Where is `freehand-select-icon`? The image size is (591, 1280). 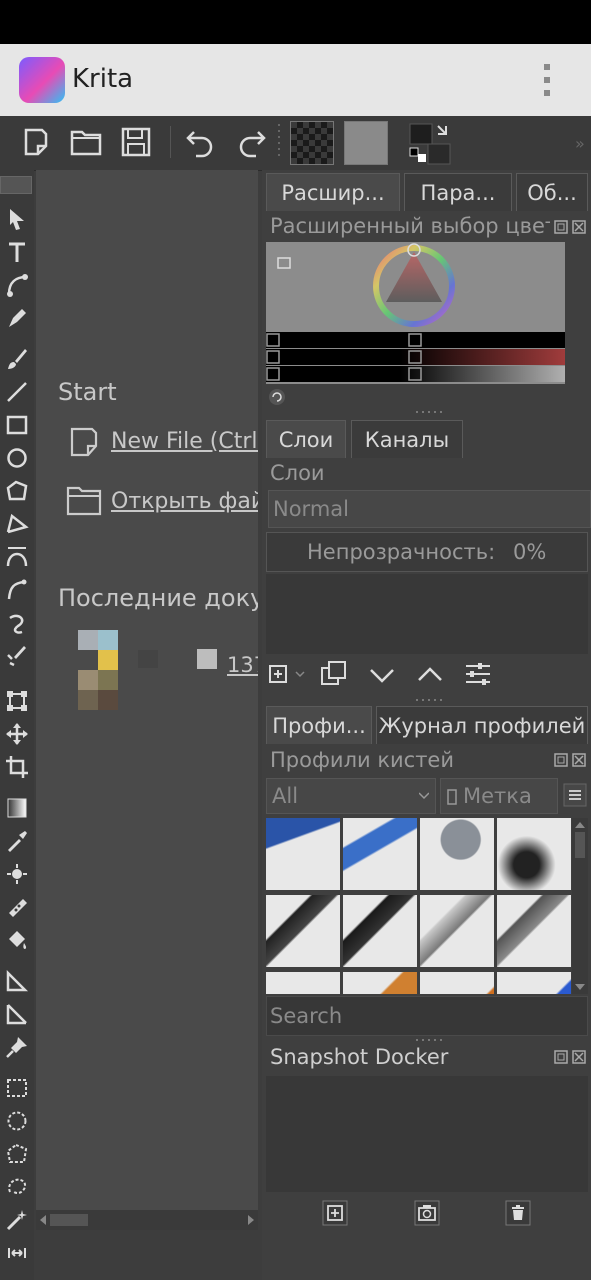
freehand-select-icon is located at coordinates (17, 1187).